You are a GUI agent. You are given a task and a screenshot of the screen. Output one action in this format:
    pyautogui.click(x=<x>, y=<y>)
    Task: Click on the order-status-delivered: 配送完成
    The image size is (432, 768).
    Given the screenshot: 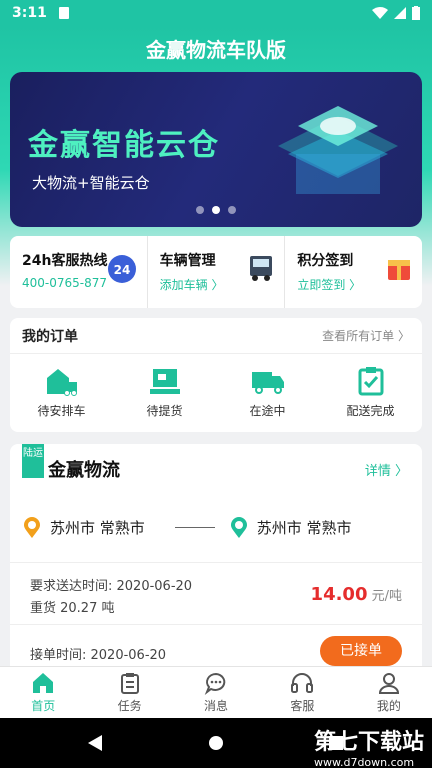 What is the action you would take?
    pyautogui.click(x=370, y=393)
    